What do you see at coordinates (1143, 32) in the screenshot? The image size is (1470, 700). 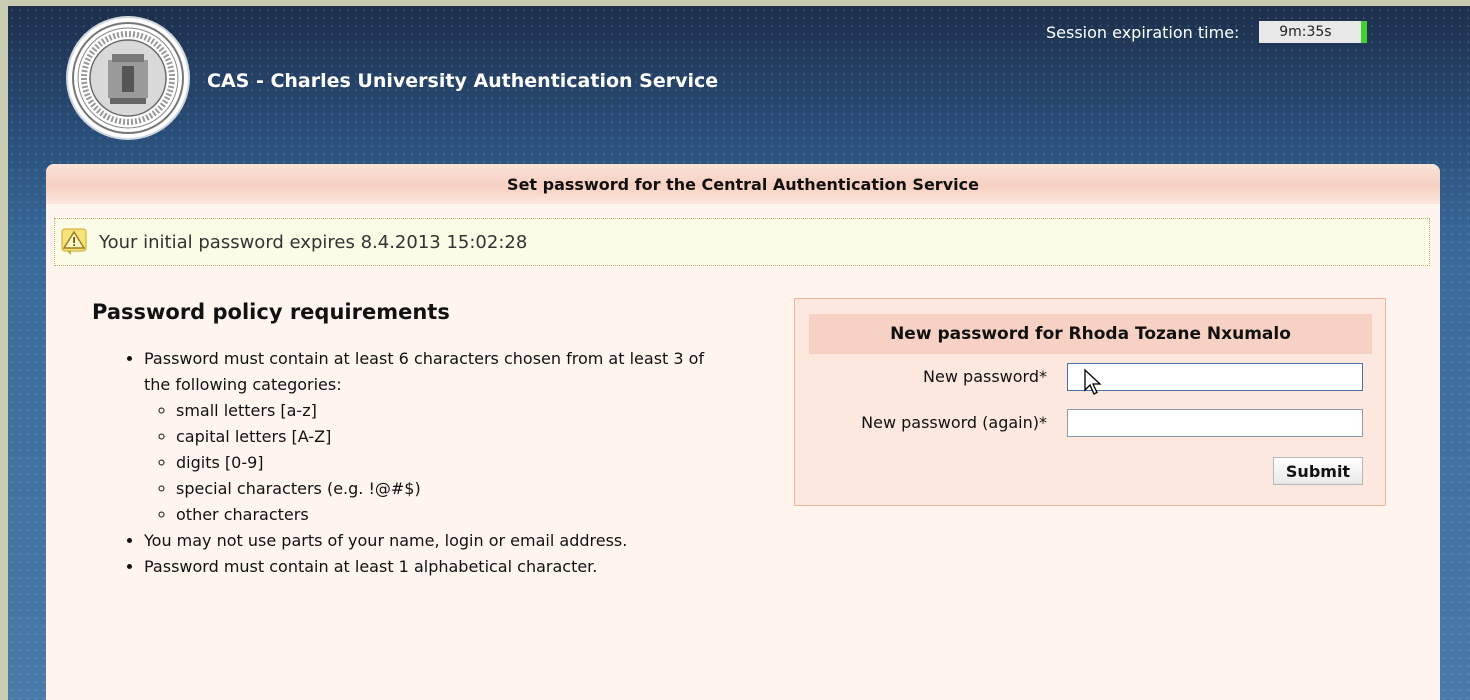 I see `session-expiration-label: Session expiration time:` at bounding box center [1143, 32].